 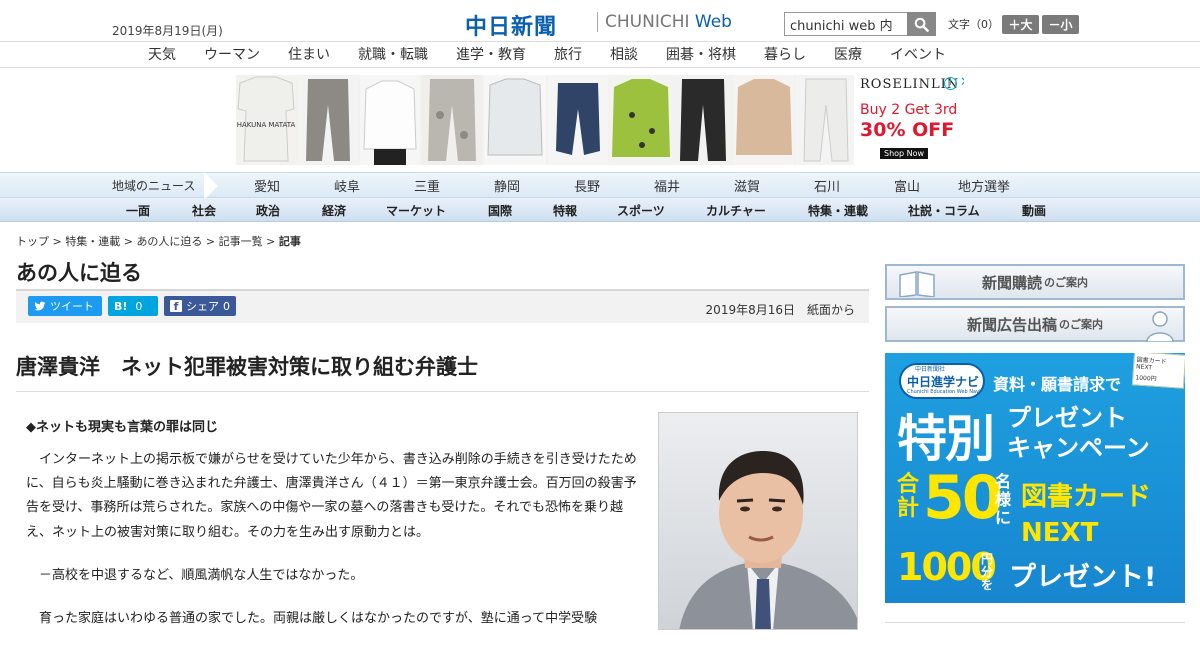 What do you see at coordinates (907, 185) in the screenshot?
I see `region-item: 富山` at bounding box center [907, 185].